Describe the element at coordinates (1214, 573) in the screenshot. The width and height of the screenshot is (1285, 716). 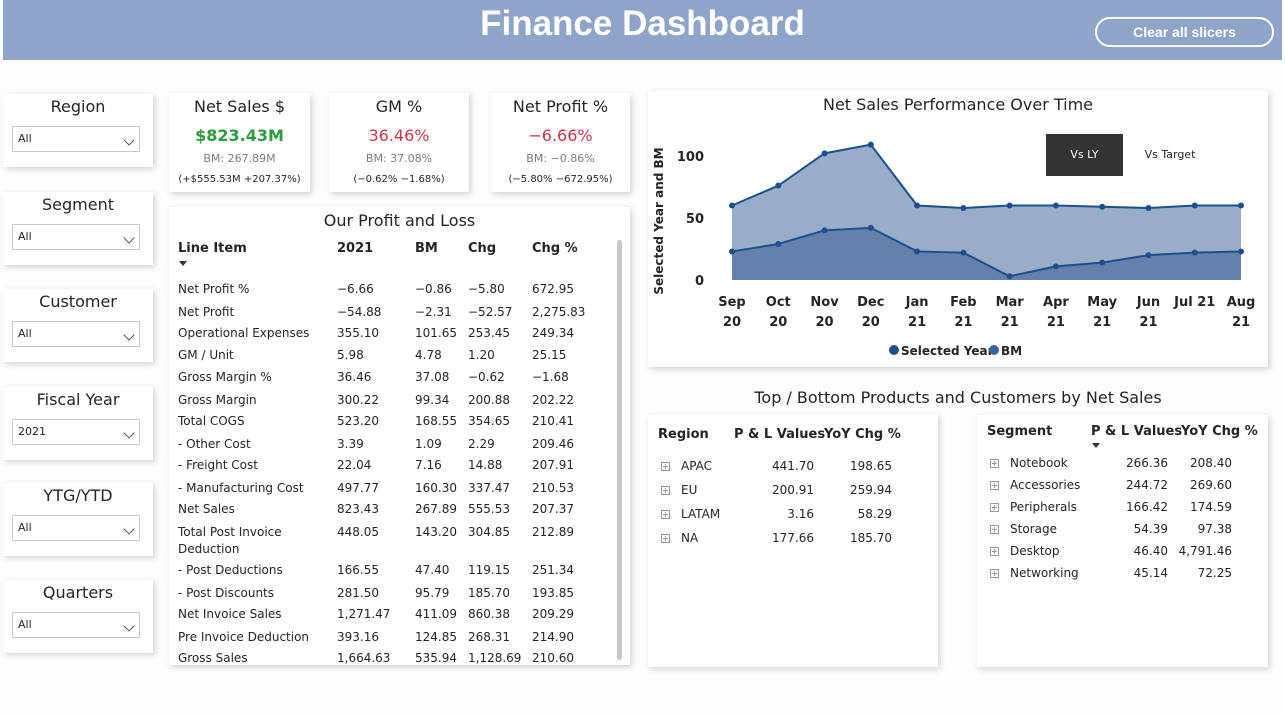
I see `cell-value: 72.25` at that location.